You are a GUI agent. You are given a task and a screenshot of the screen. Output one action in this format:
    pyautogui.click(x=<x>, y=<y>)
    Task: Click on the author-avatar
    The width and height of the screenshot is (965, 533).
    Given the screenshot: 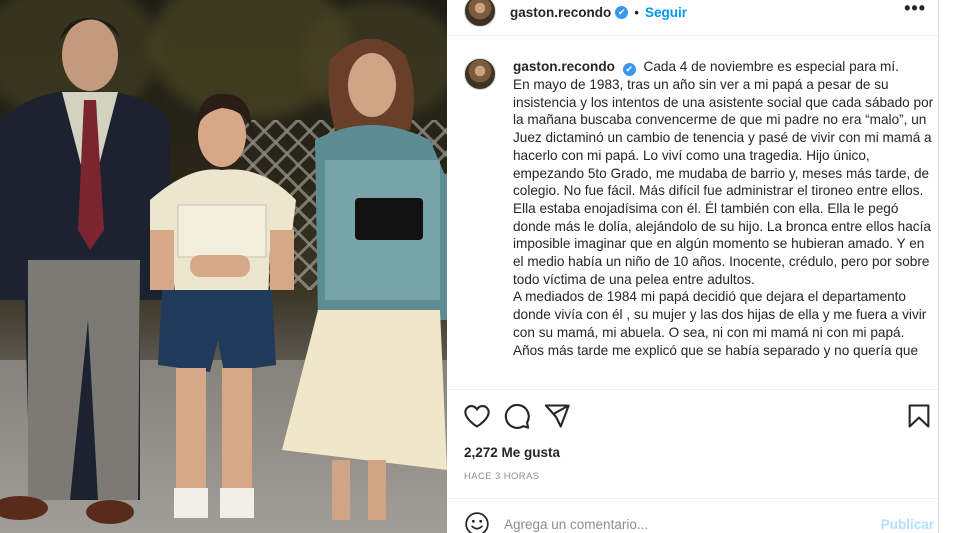 What is the action you would take?
    pyautogui.click(x=480, y=13)
    